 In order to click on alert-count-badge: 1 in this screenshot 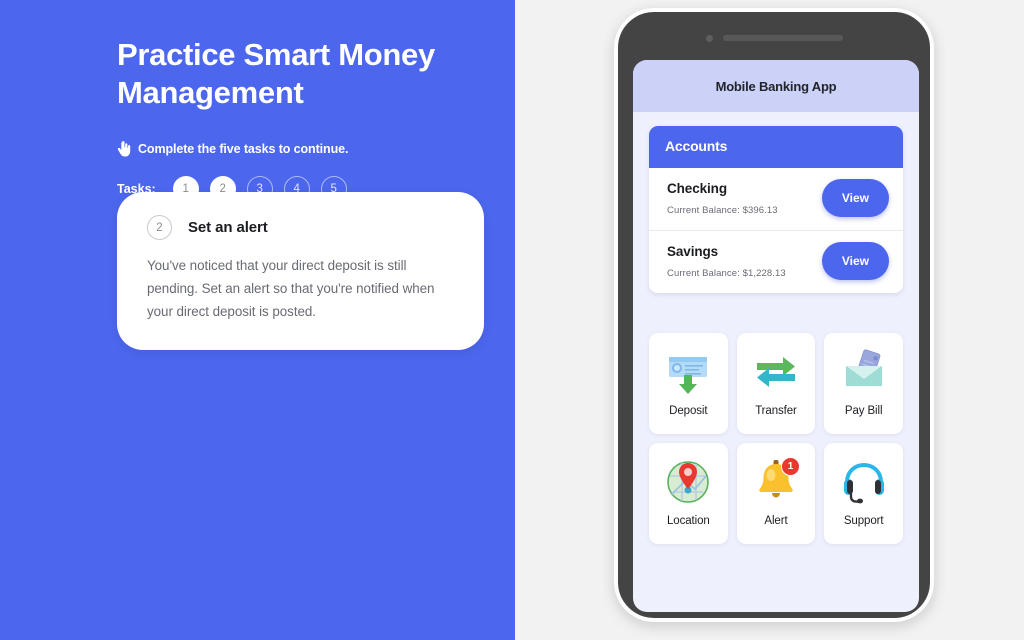, I will do `click(790, 466)`.